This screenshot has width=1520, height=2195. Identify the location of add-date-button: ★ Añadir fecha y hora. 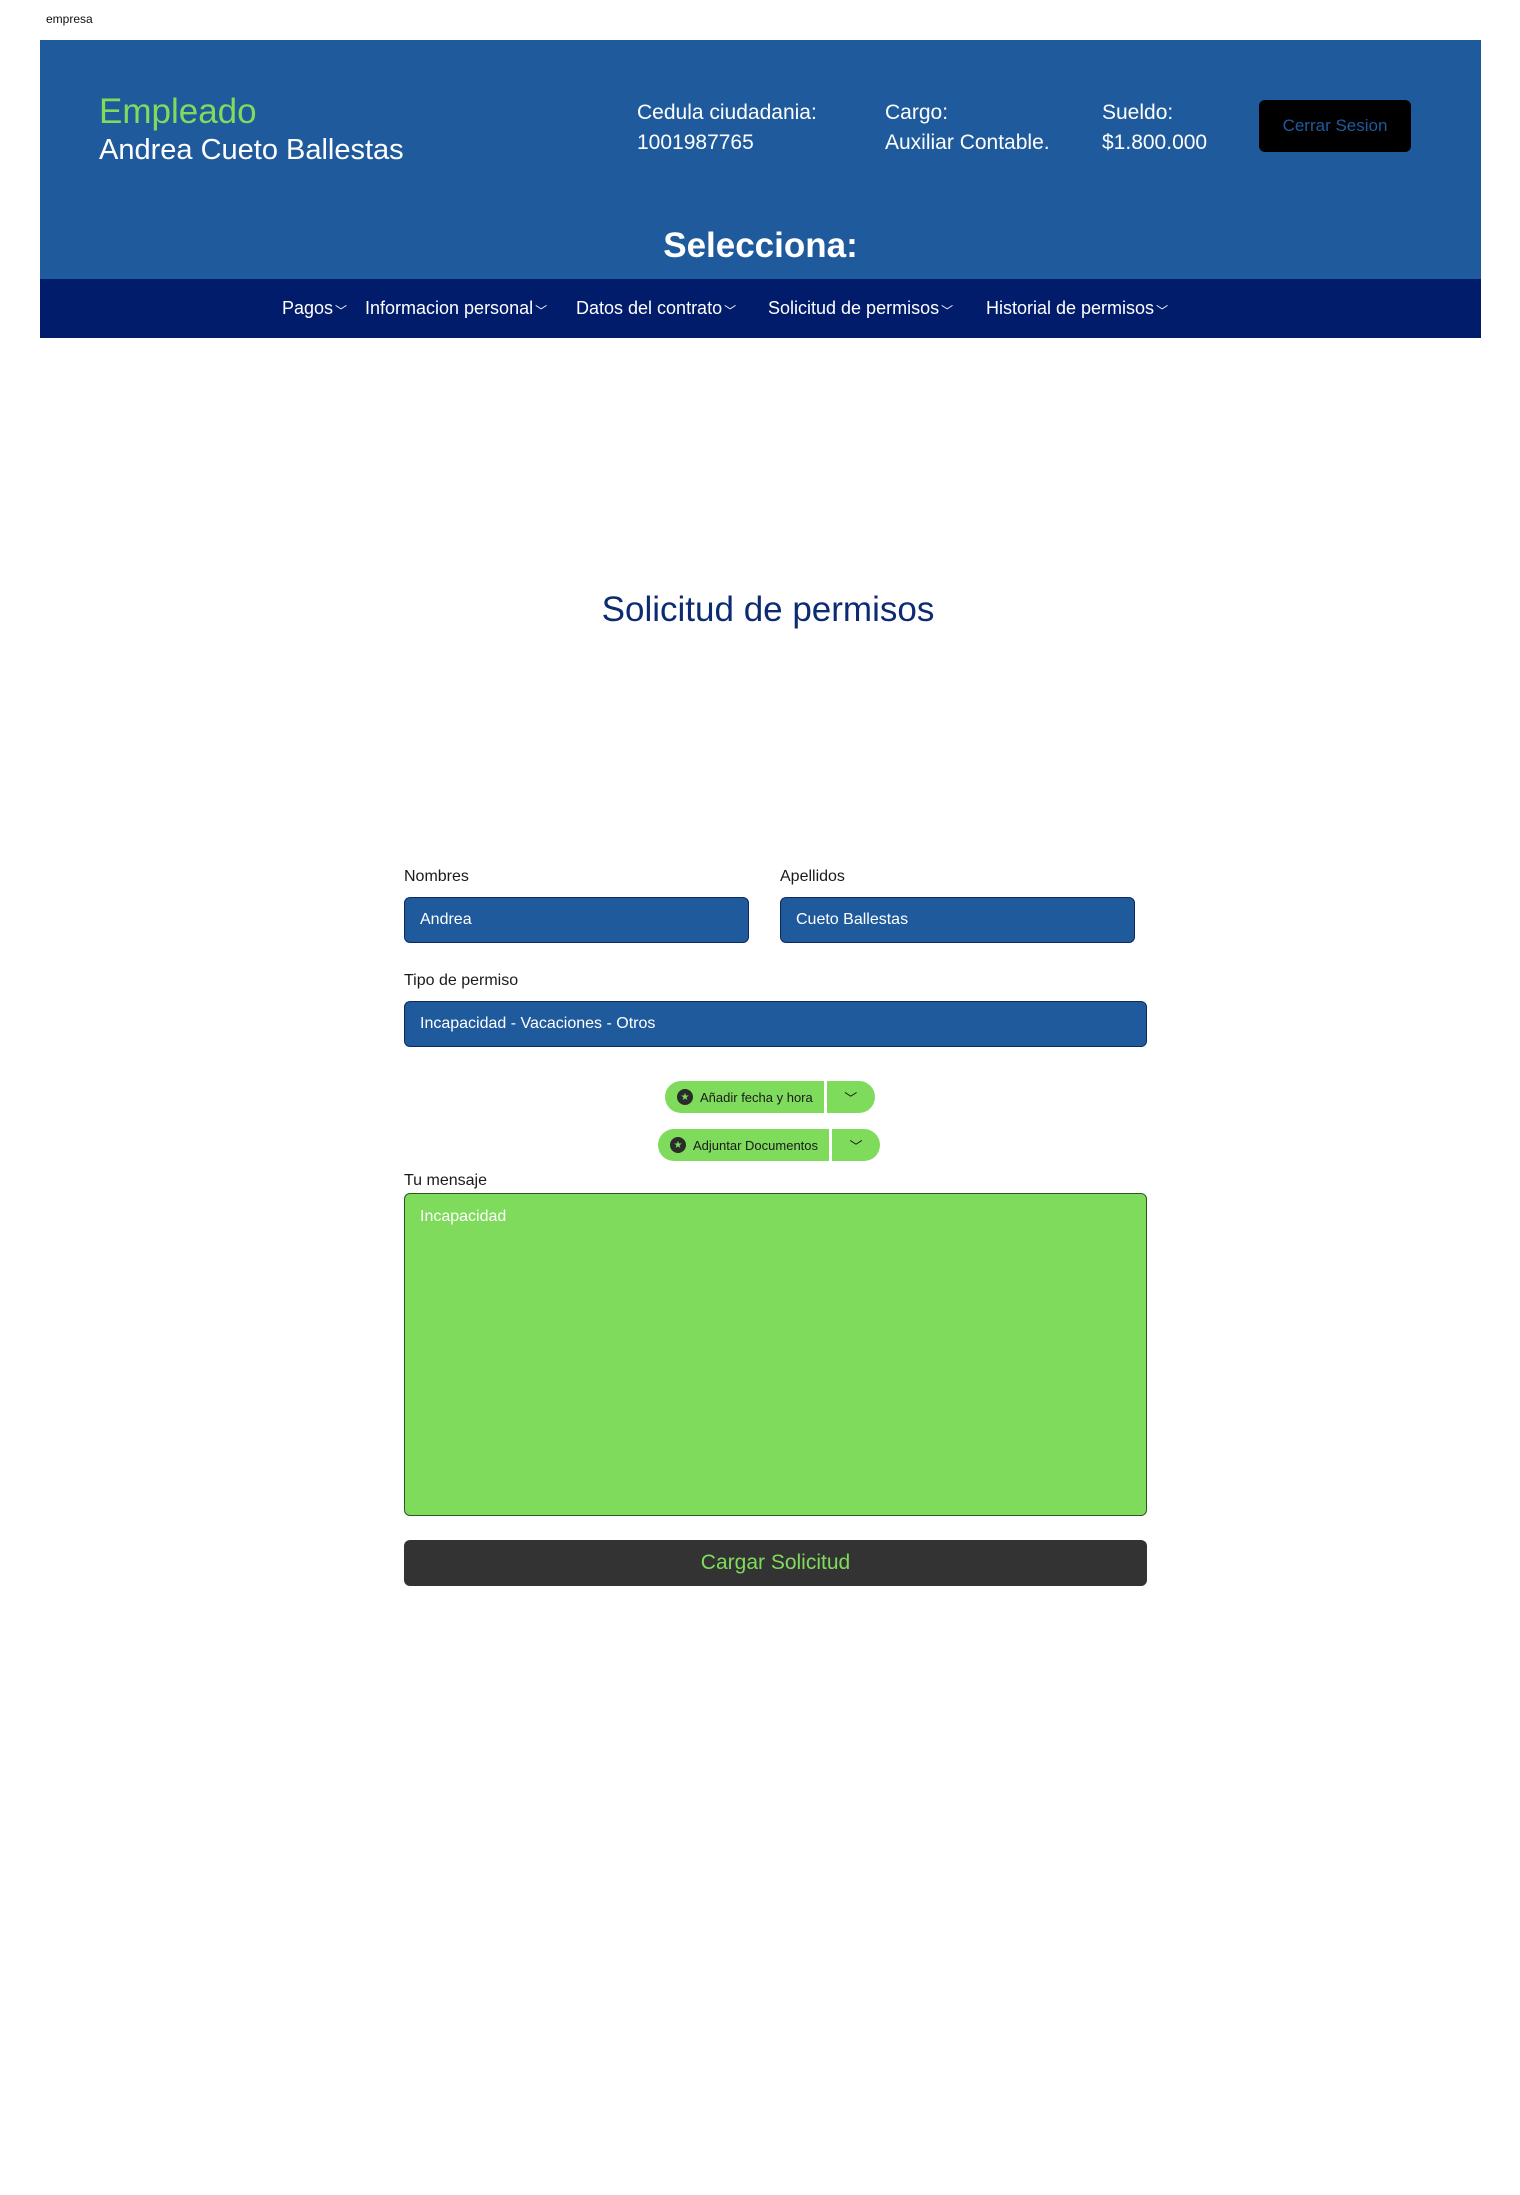
(744, 1097).